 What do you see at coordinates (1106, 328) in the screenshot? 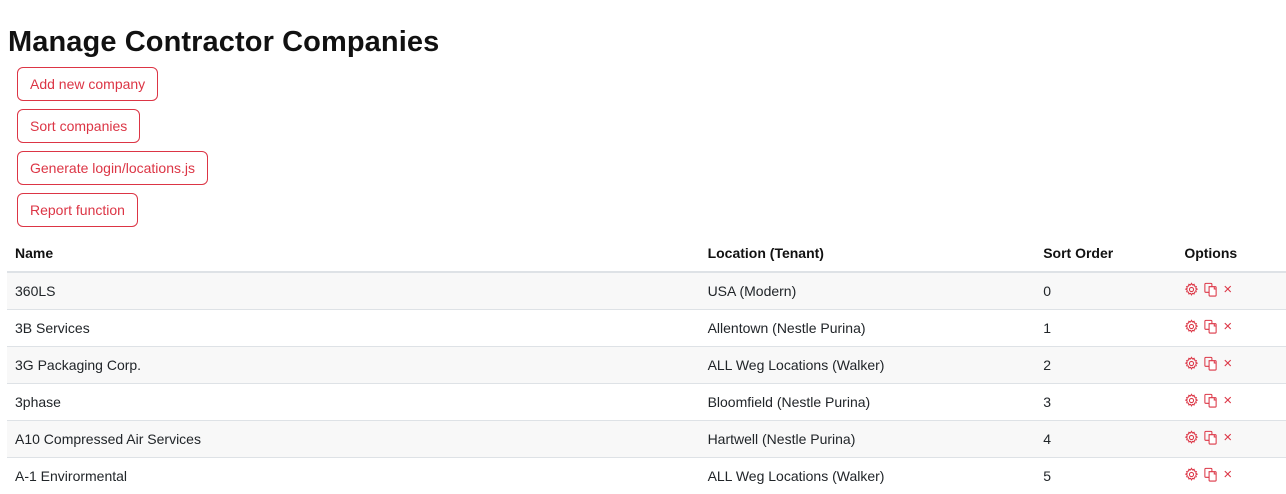
I see `company-sort-order-cell: 1` at bounding box center [1106, 328].